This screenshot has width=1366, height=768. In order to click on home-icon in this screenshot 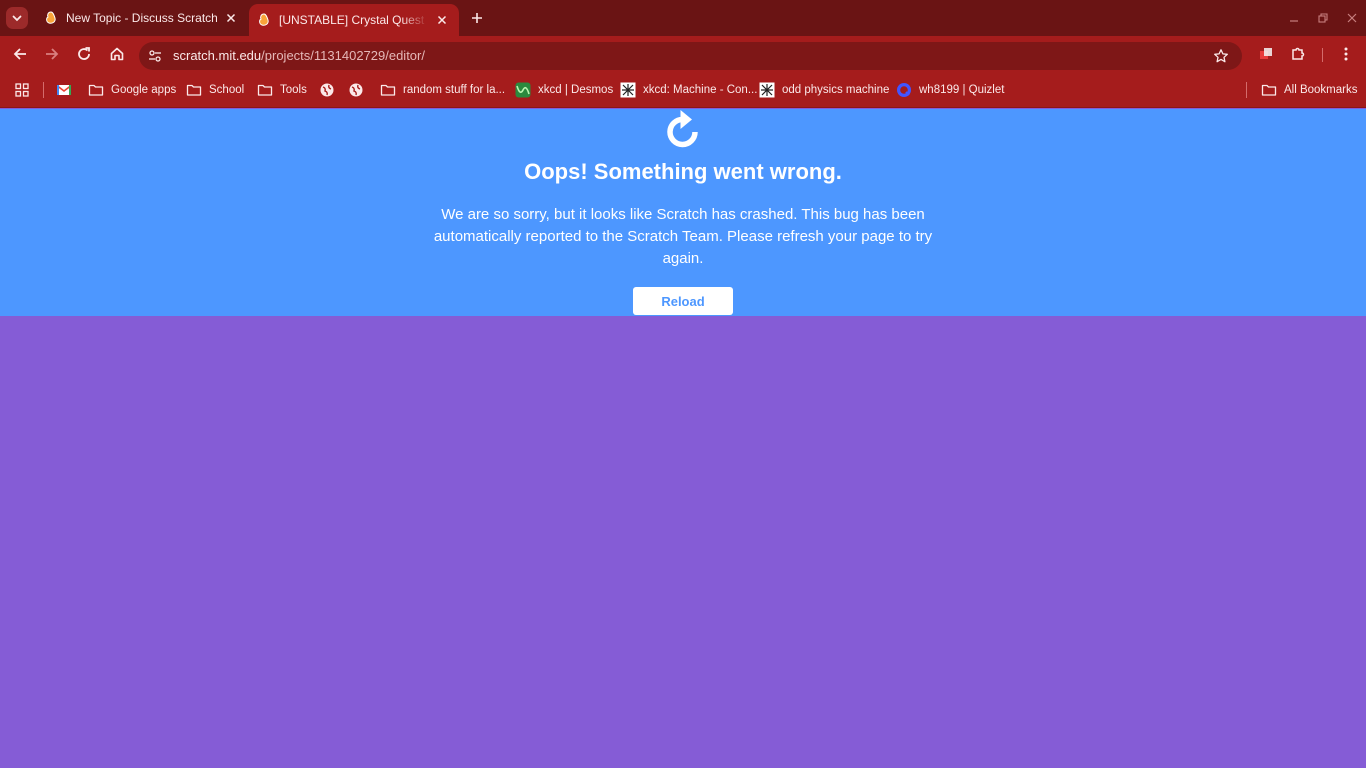, I will do `click(117, 54)`.